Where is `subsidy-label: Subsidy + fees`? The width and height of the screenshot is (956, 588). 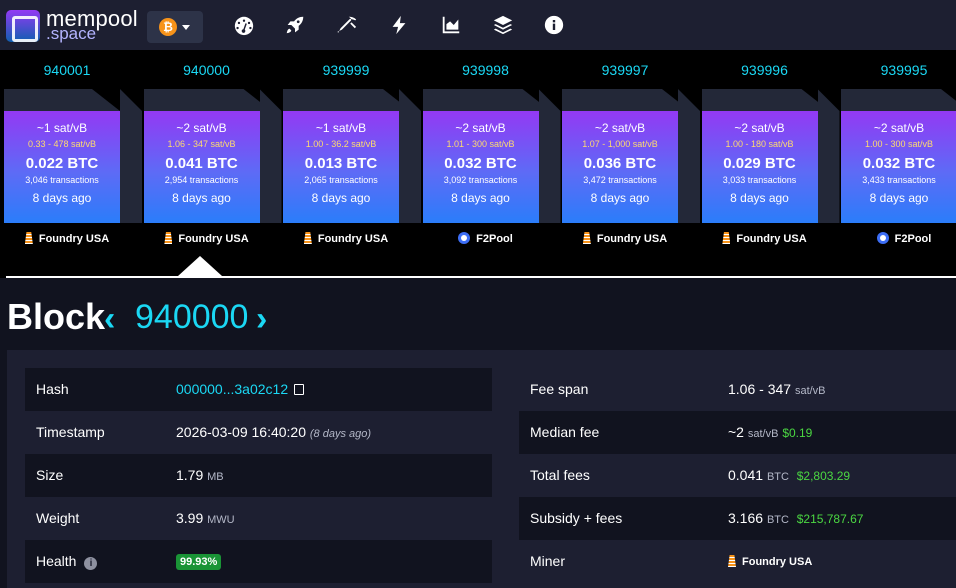
subsidy-label: Subsidy + fees is located at coordinates (576, 518).